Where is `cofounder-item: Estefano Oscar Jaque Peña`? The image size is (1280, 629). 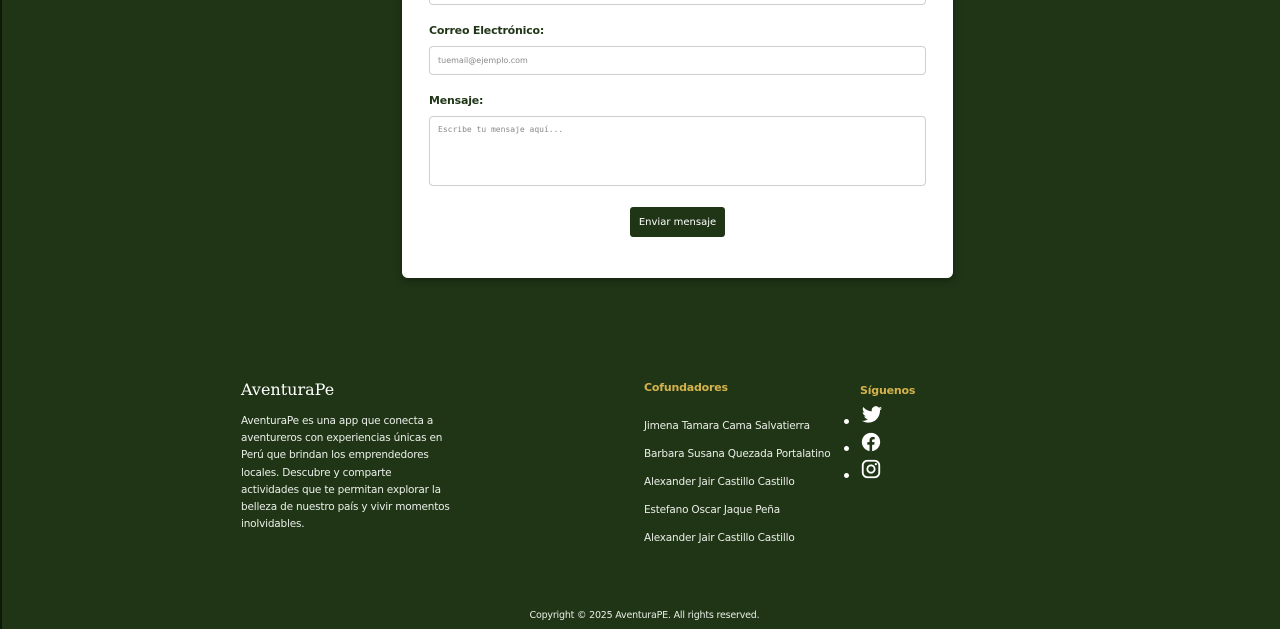
cofounder-item: Estefano Oscar Jaque Peña is located at coordinates (712, 510).